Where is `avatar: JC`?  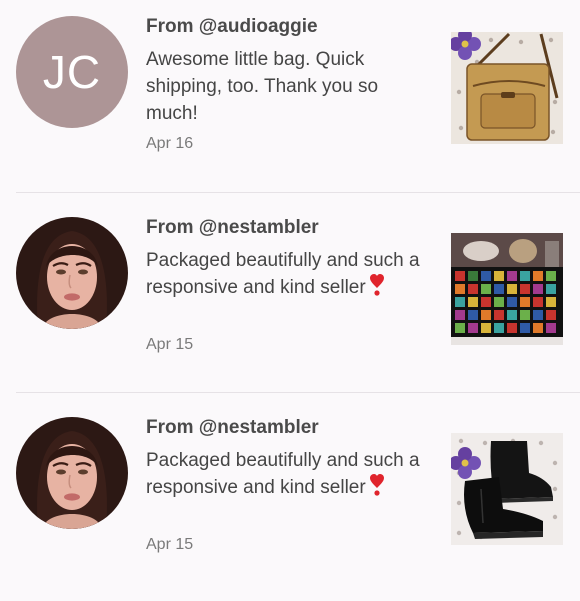
avatar: JC is located at coordinates (72, 72).